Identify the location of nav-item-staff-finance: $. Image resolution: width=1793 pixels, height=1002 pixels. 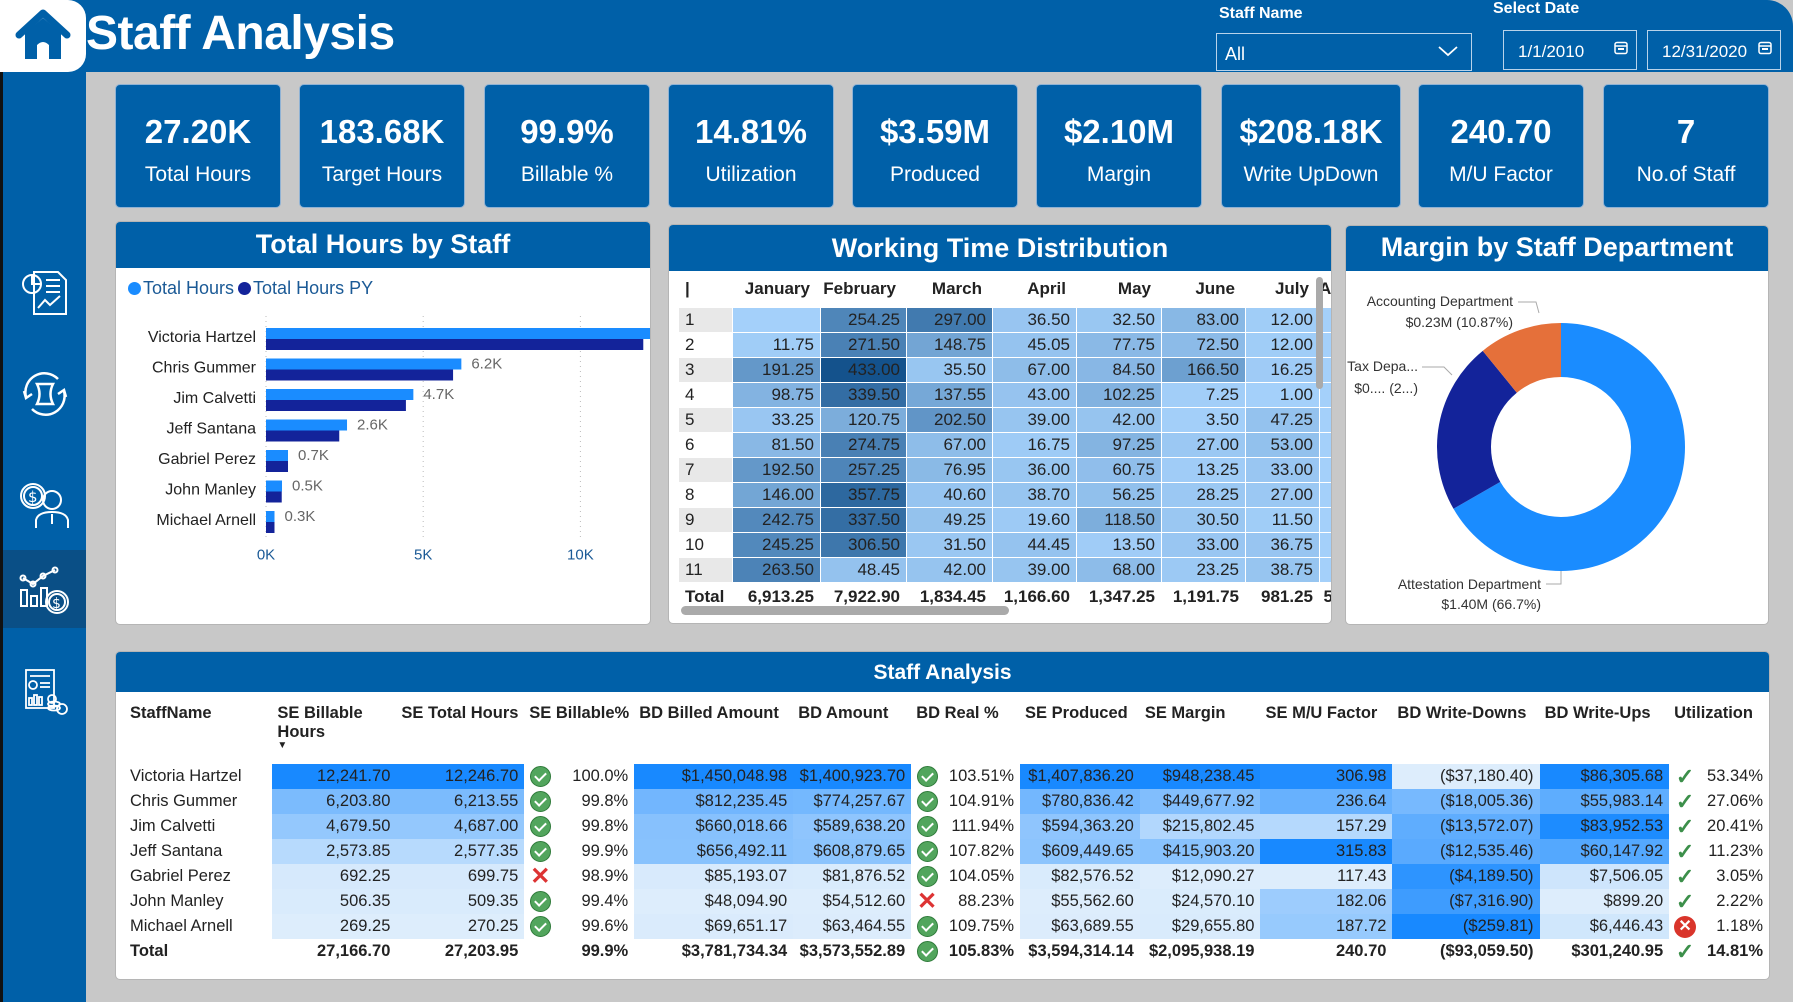
(44, 505).